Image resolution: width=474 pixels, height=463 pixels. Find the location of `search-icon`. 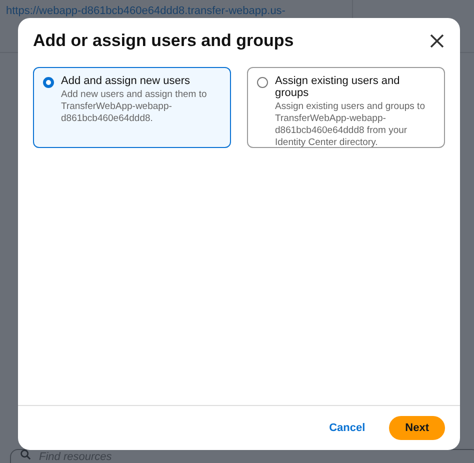

search-icon is located at coordinates (25, 454).